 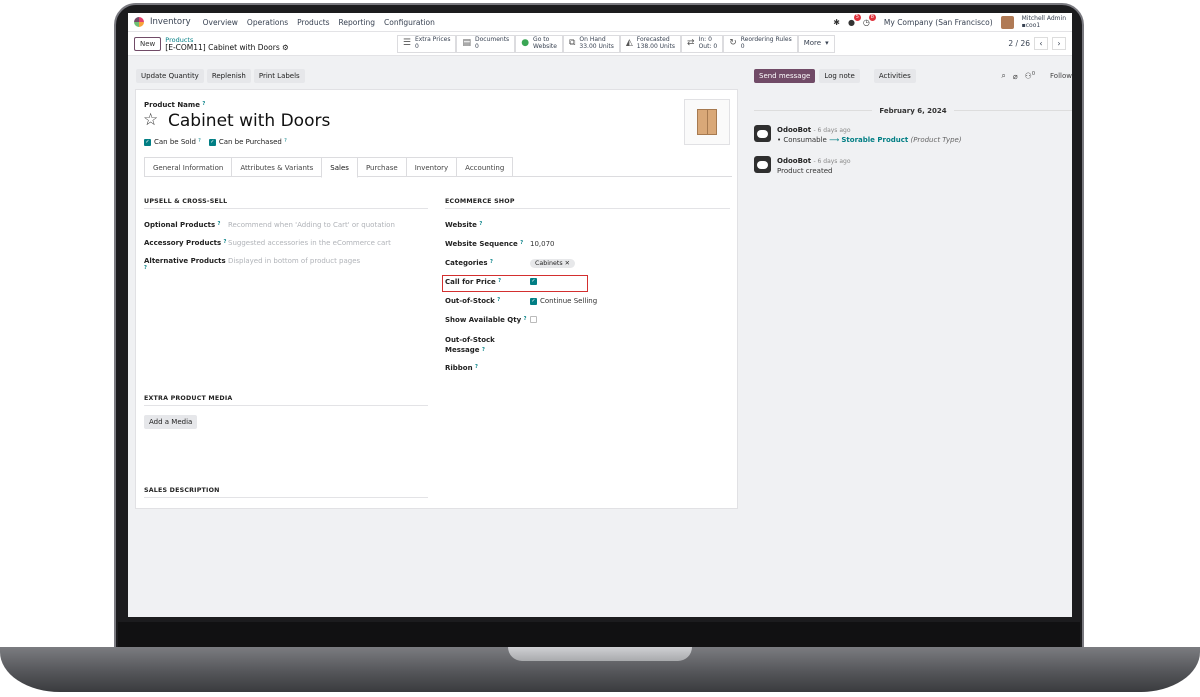 I want to click on user-menu: Mitchell Admin ▪coo1, so click(x=1044, y=22).